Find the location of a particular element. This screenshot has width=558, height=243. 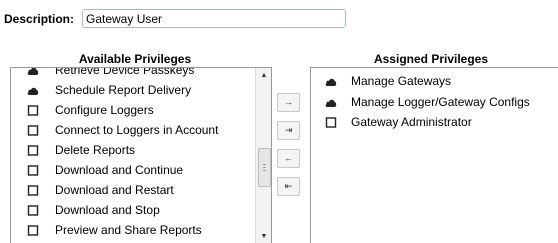

list-item: Gateway Administrator is located at coordinates (434, 123).